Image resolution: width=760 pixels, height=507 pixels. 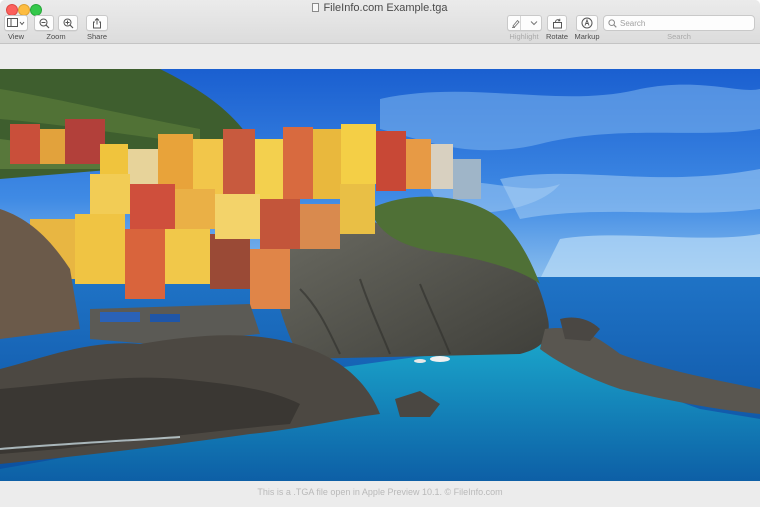 What do you see at coordinates (96, 36) in the screenshot?
I see `share-label: Share` at bounding box center [96, 36].